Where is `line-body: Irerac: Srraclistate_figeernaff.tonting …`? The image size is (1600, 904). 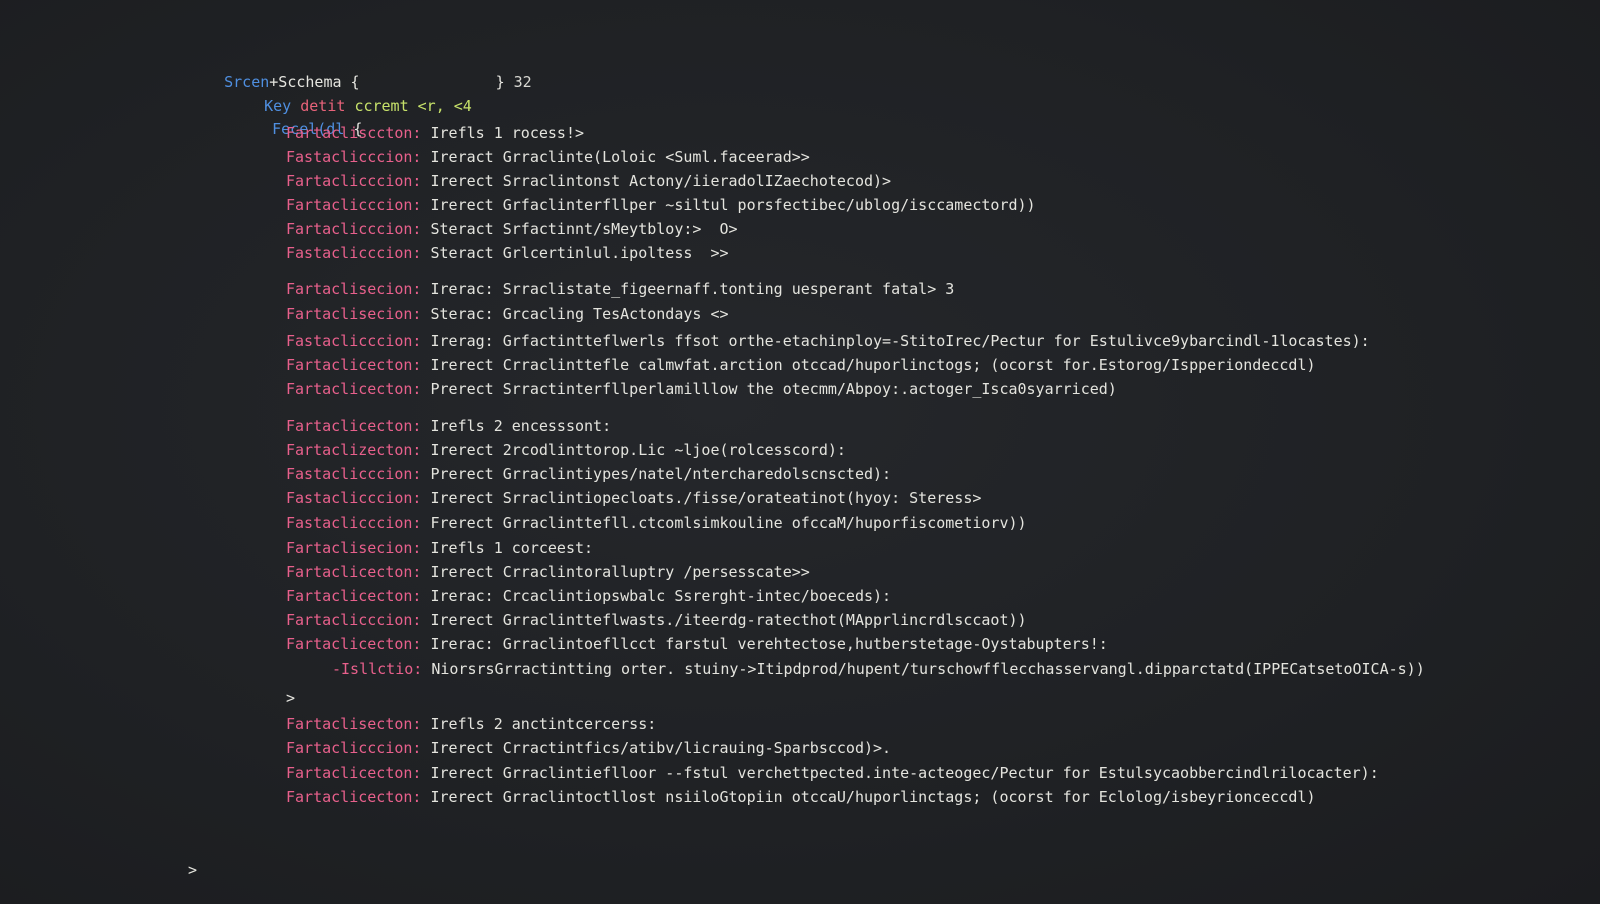 line-body: Irerac: Srraclistate_figeernaff.tonting … is located at coordinates (692, 289).